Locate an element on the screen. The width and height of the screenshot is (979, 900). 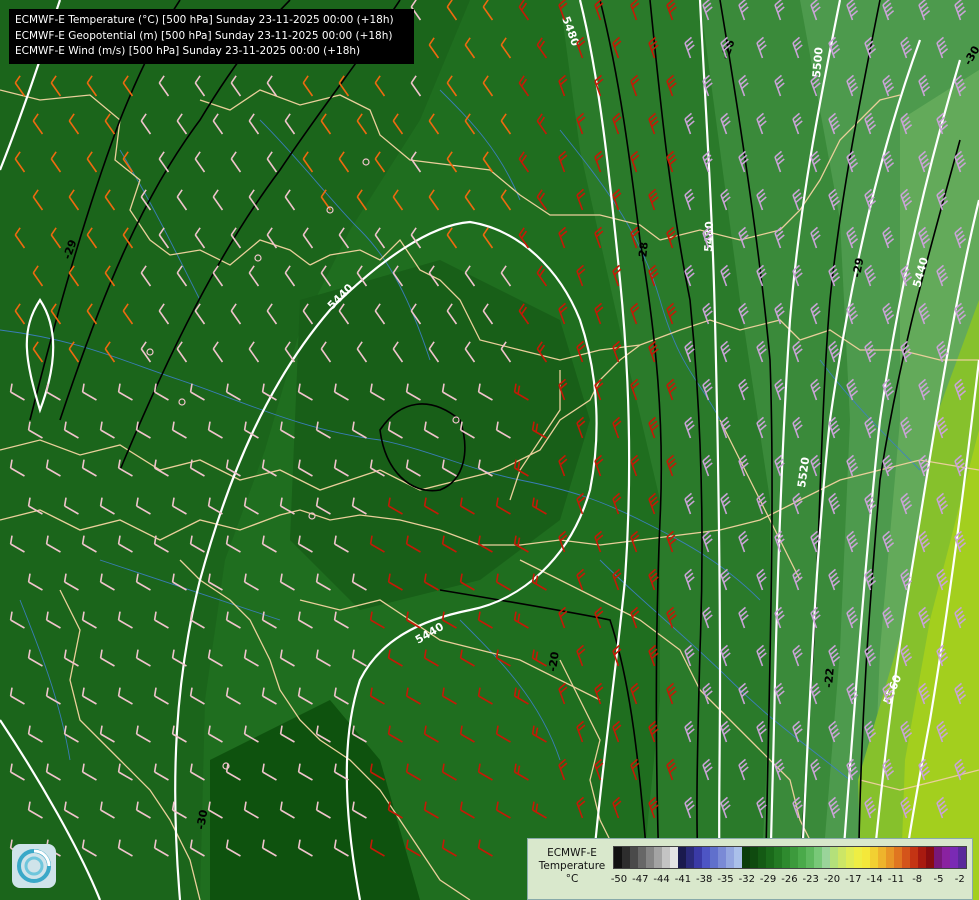
geopotential-label: 5500 is located at coordinates (818, 62).